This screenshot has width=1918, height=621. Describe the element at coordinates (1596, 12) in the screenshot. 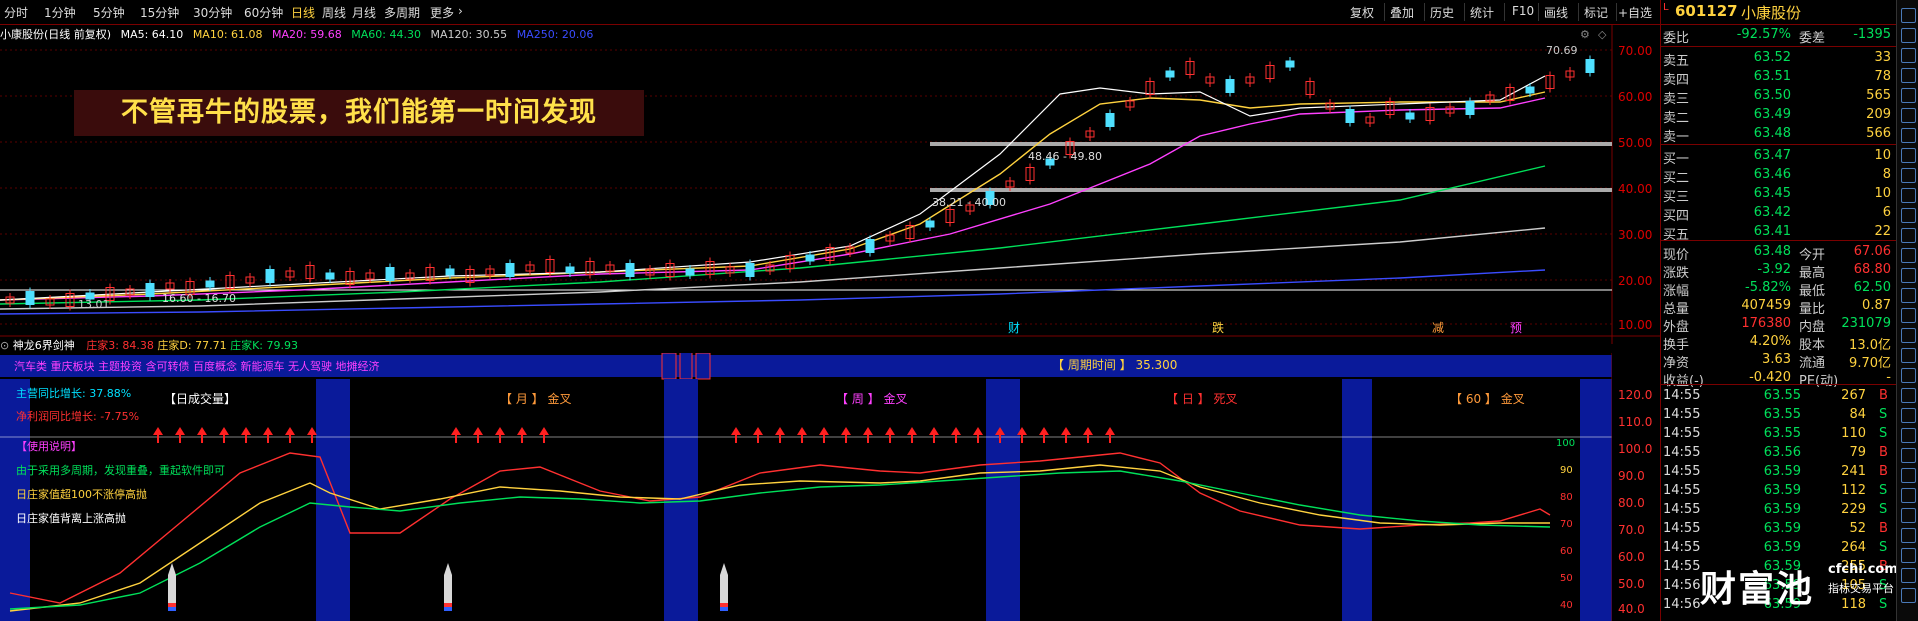

I see `mark-button: 标记` at that location.